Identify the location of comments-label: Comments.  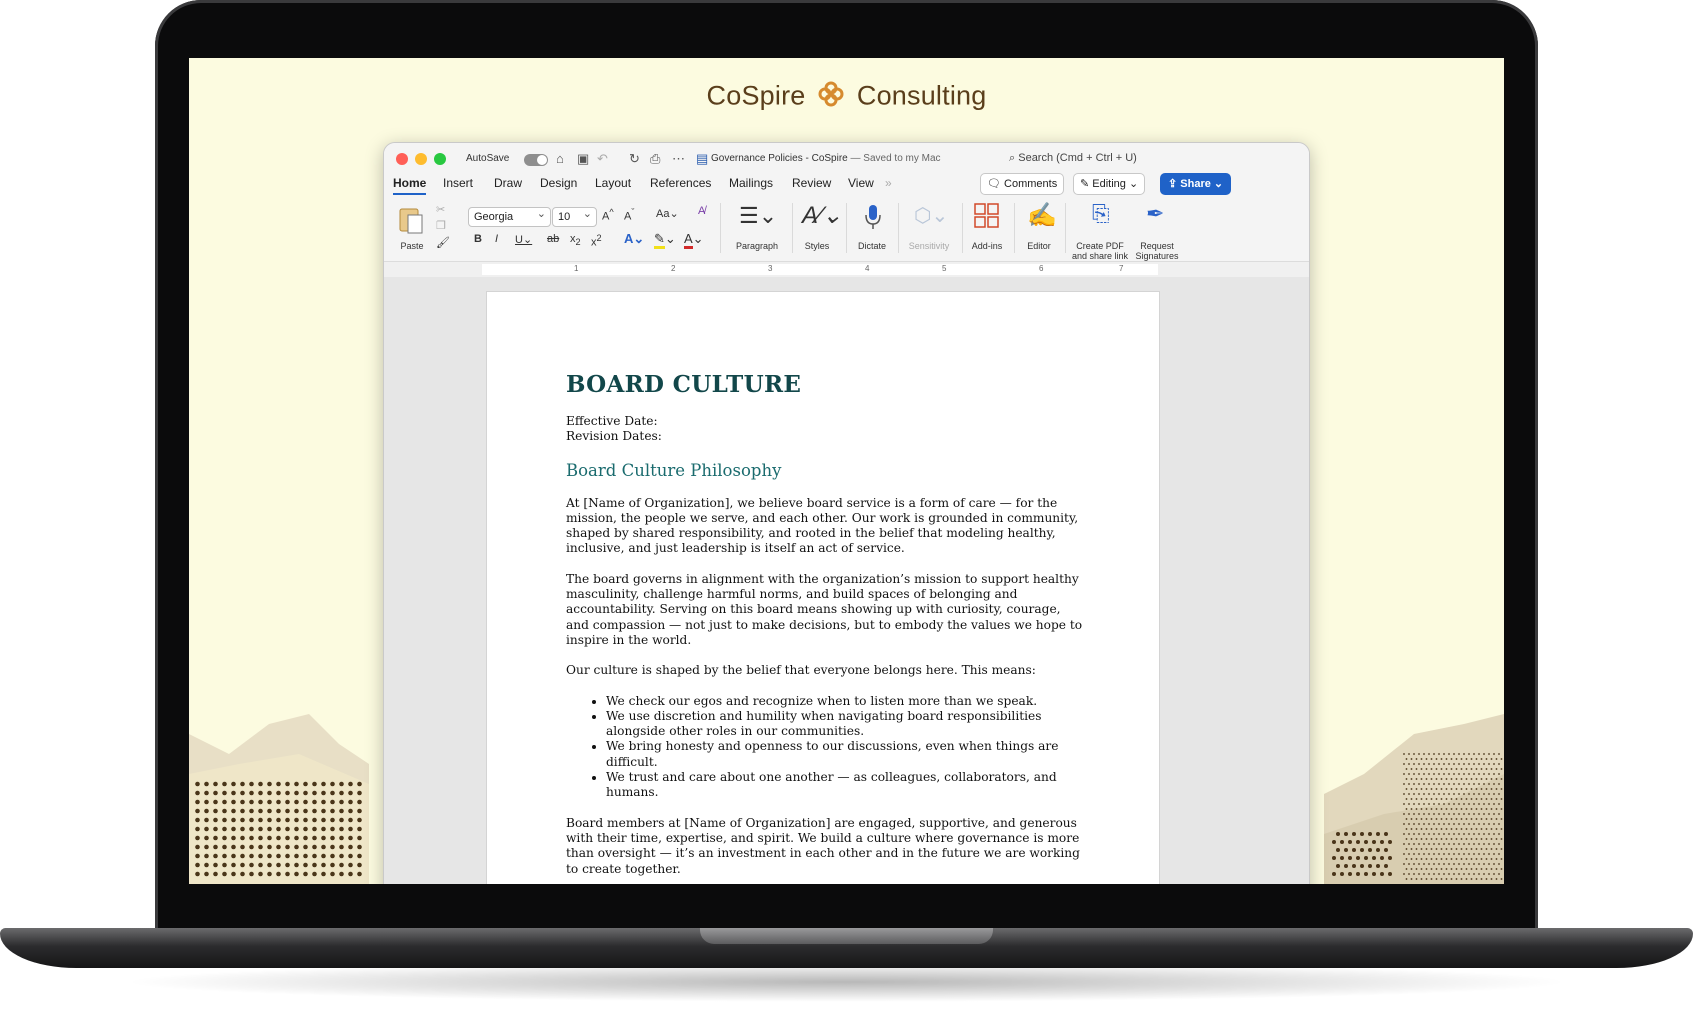
(1031, 184).